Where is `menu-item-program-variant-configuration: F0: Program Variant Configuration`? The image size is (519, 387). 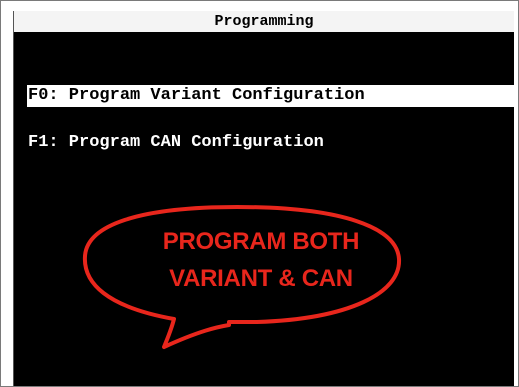
menu-item-program-variant-configuration: F0: Program Variant Configuration is located at coordinates (270, 96).